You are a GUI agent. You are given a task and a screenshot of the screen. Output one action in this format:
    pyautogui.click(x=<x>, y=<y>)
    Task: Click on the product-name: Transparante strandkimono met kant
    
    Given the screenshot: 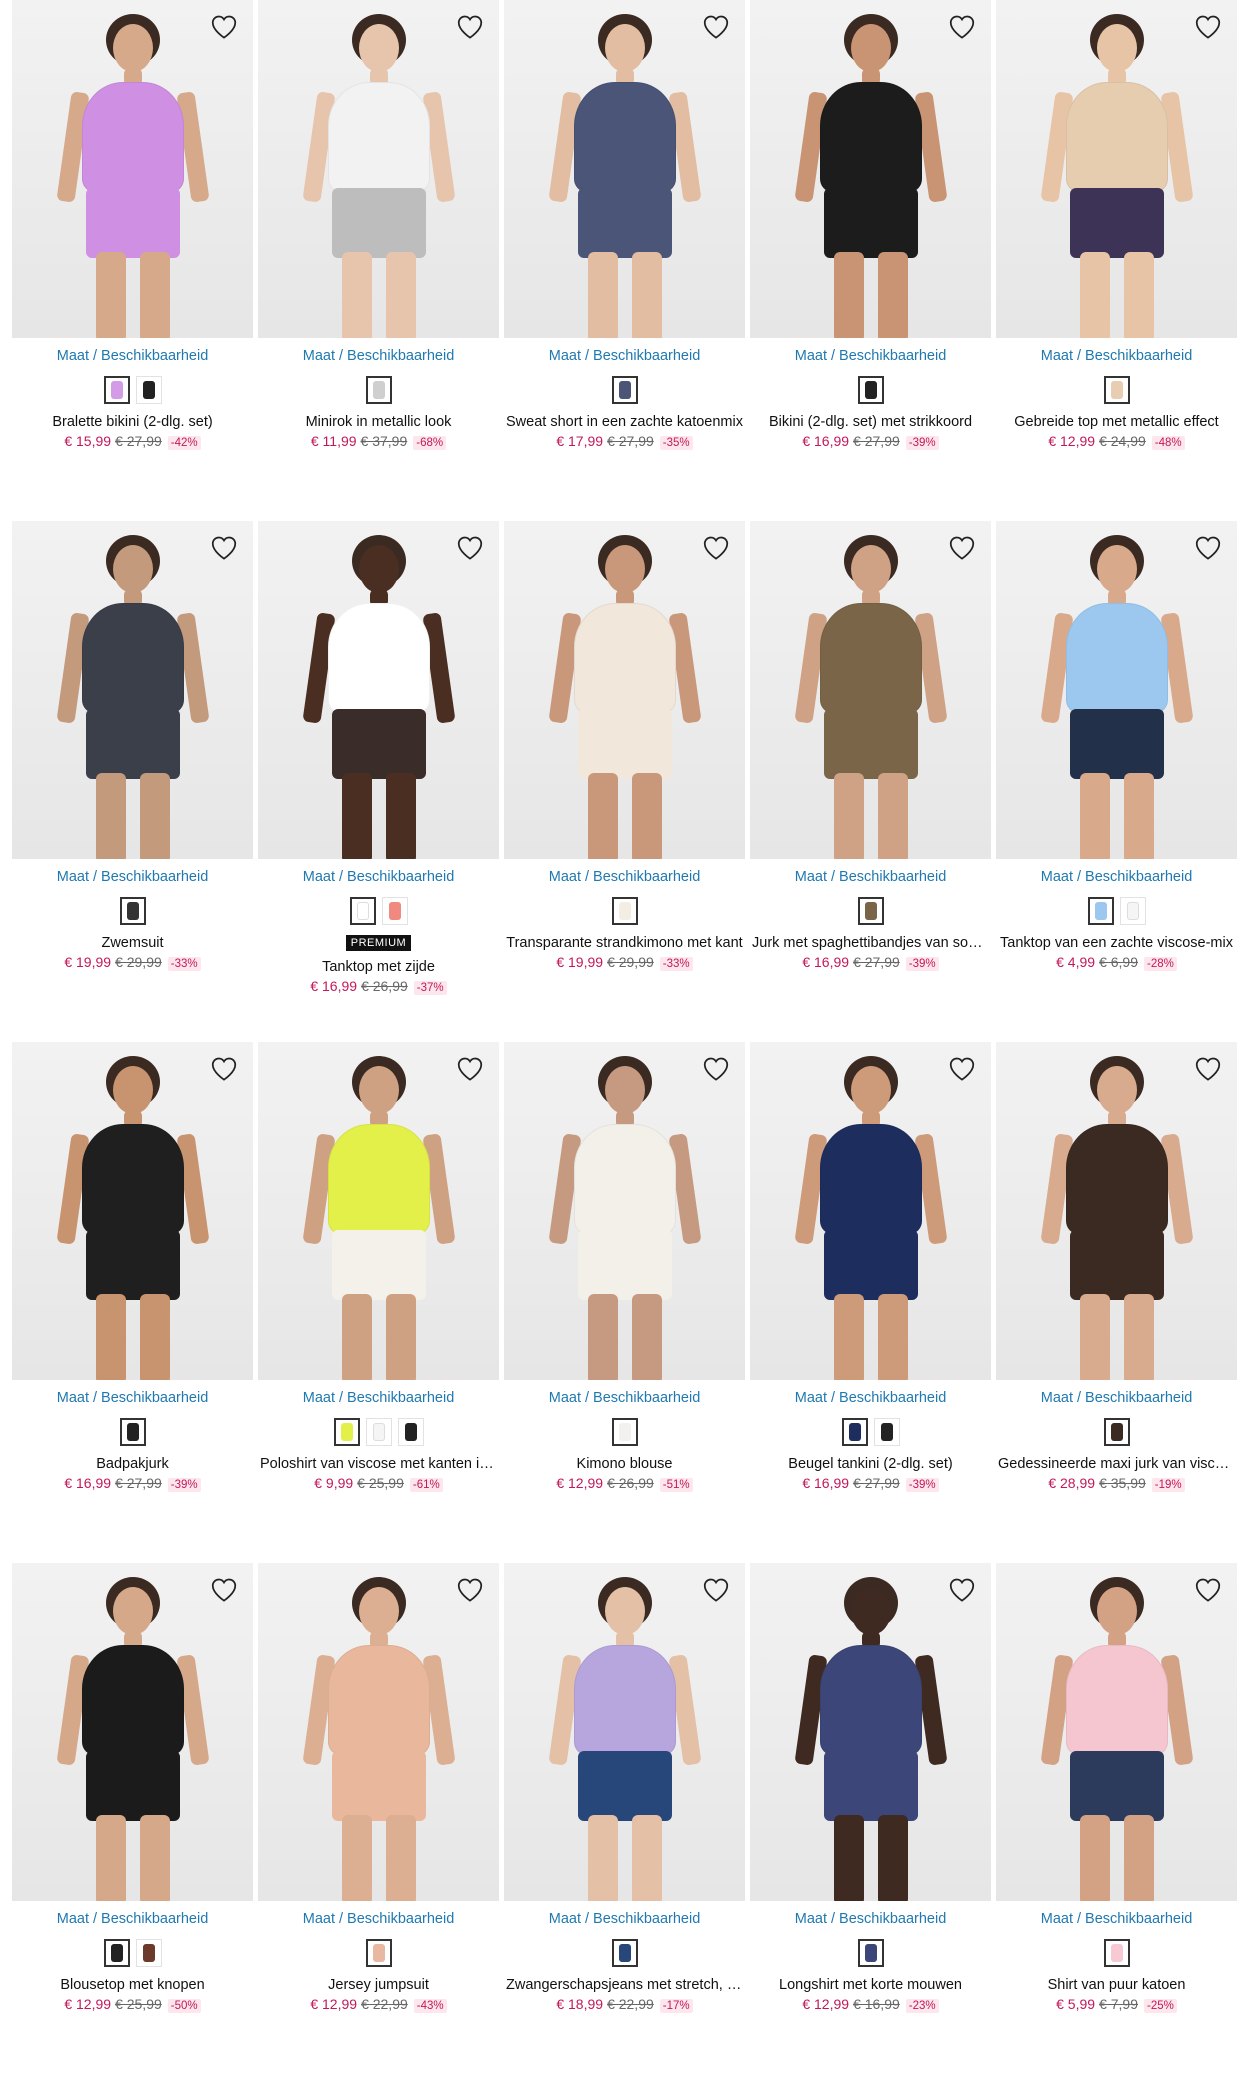 What is the action you would take?
    pyautogui.click(x=624, y=943)
    